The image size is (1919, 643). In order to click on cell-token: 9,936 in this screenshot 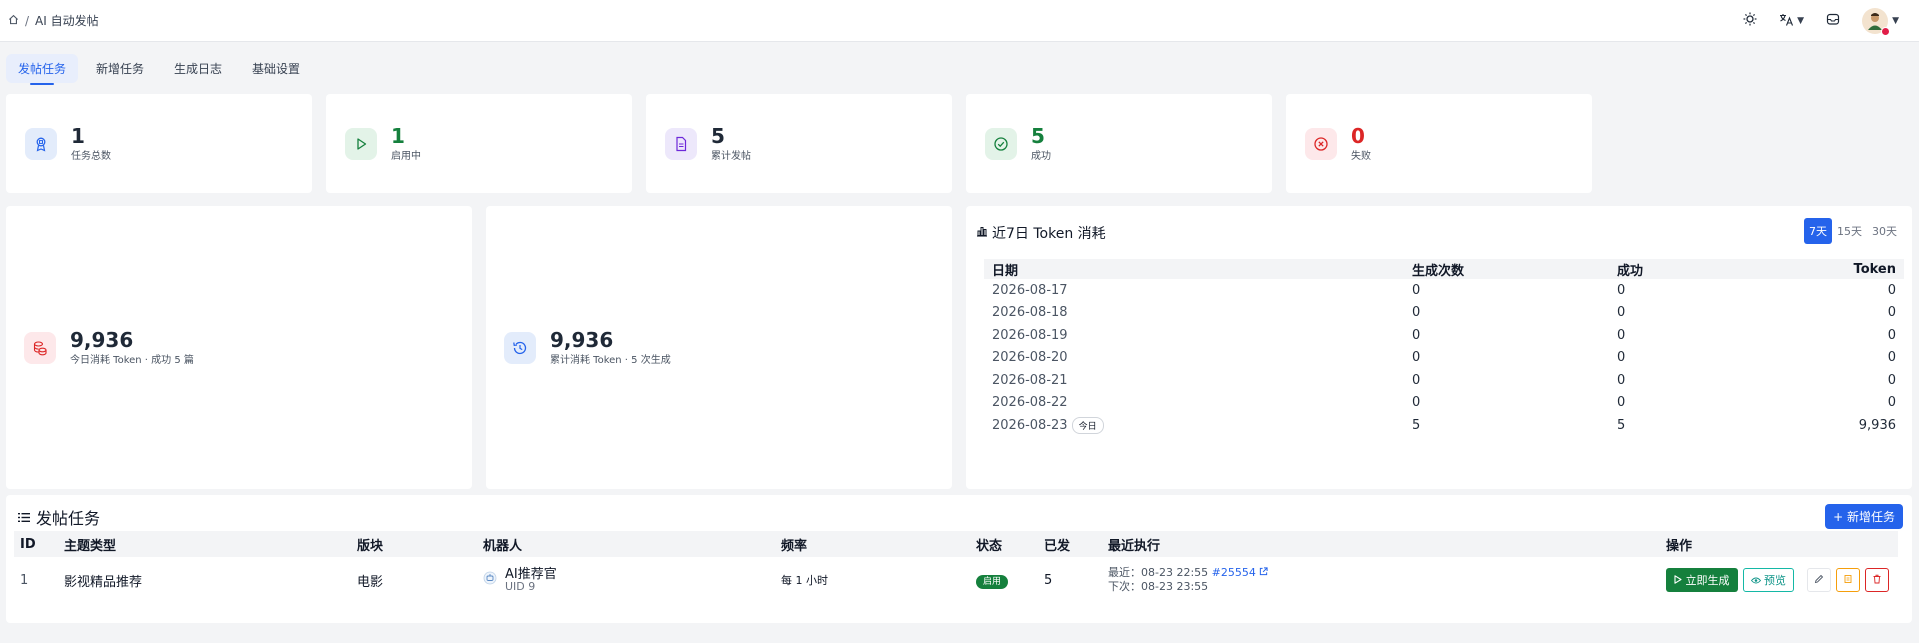, I will do `click(1877, 425)`.